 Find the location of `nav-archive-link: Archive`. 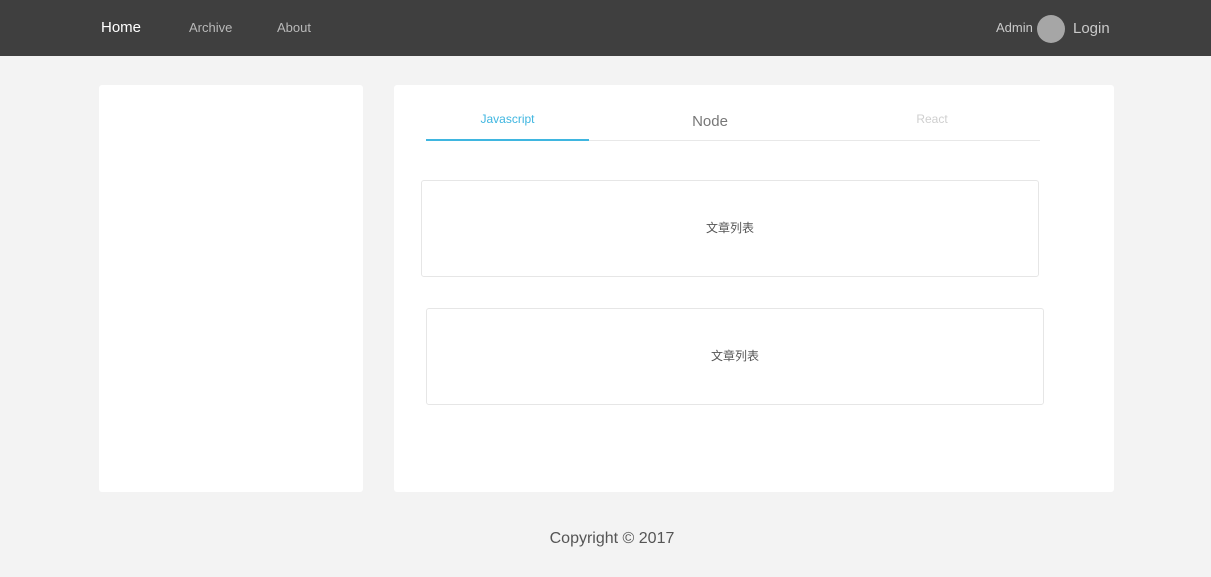

nav-archive-link: Archive is located at coordinates (210, 28).